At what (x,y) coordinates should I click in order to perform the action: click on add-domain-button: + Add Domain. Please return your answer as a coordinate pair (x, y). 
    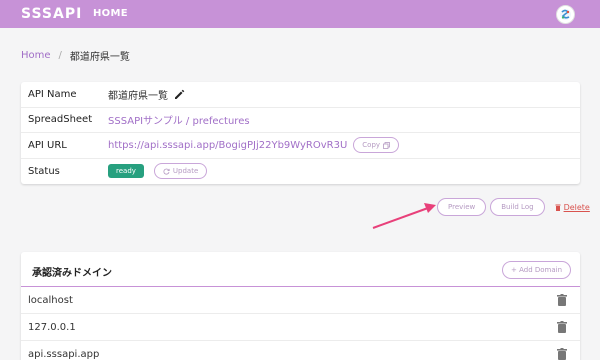
    Looking at the image, I should click on (537, 270).